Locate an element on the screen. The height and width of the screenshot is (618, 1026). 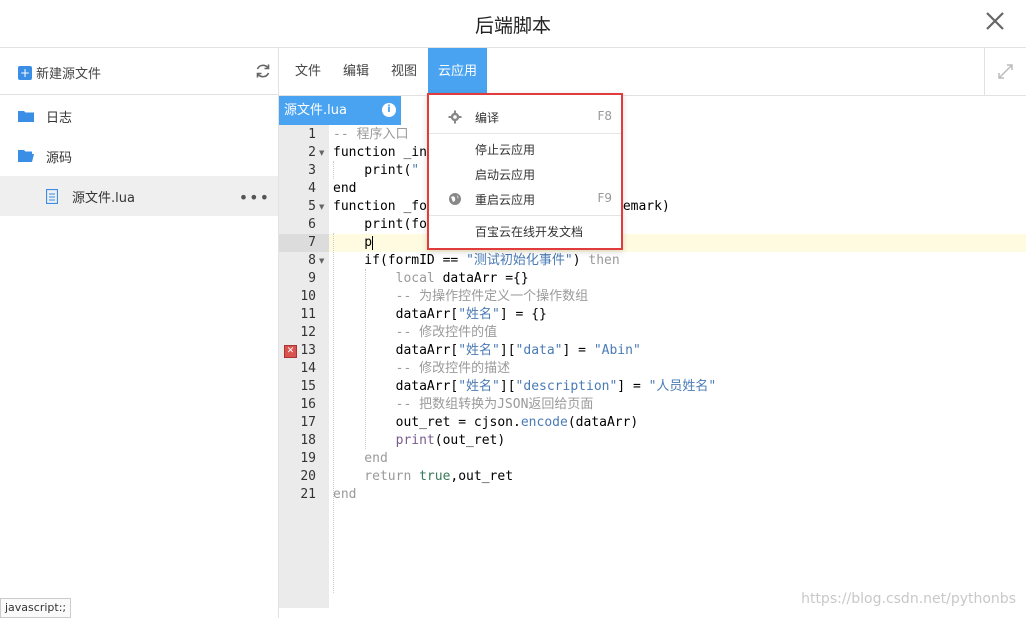
line-number: 20 is located at coordinates (308, 476).